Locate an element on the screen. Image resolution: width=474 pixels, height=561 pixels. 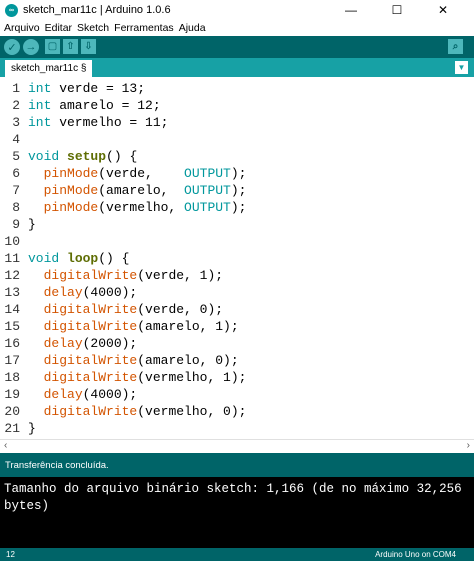
line-code: digitalWrite(verde, 1); is located at coordinates (125, 275).